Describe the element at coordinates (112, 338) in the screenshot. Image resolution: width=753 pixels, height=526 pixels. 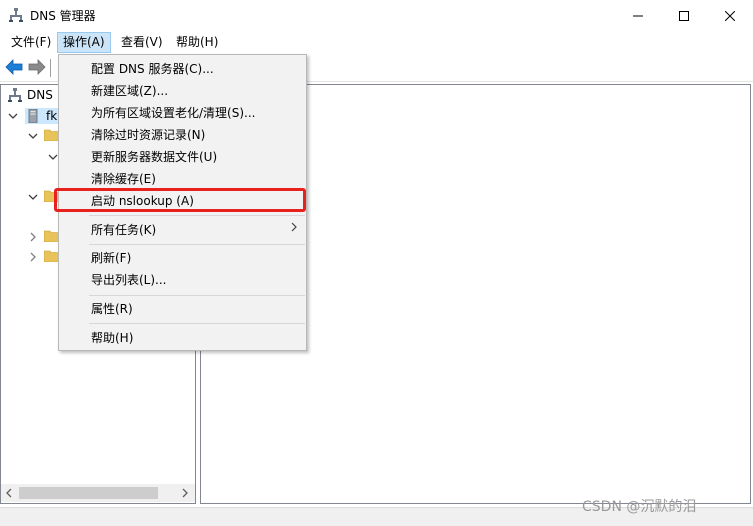
I see `menu-item-help: 帮助(H)` at that location.